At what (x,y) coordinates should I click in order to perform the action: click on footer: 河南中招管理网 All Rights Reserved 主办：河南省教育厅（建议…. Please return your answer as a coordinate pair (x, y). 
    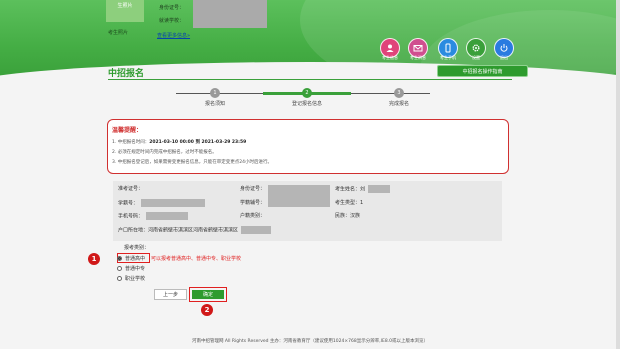
    Looking at the image, I should click on (309, 341).